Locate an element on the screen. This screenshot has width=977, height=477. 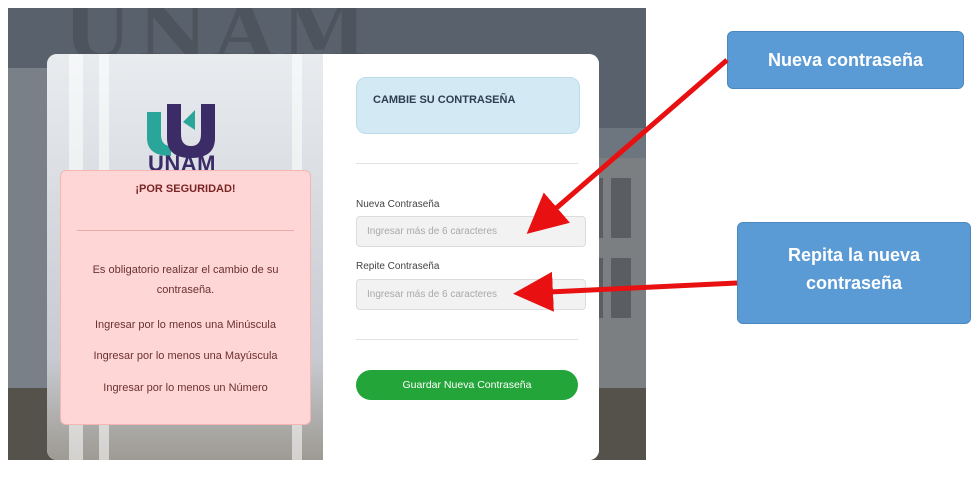
security-item: Ingresar por lo menos una Mayúscula is located at coordinates (185, 356).